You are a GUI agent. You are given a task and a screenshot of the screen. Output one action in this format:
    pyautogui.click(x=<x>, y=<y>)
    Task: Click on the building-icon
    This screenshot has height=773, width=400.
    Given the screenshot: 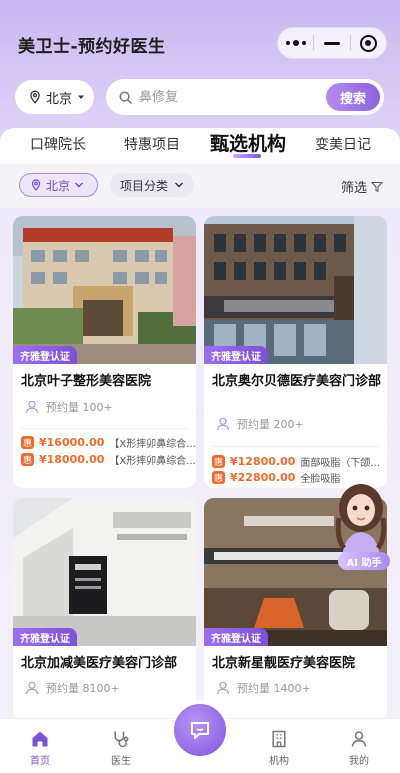 What is the action you would take?
    pyautogui.click(x=279, y=739)
    